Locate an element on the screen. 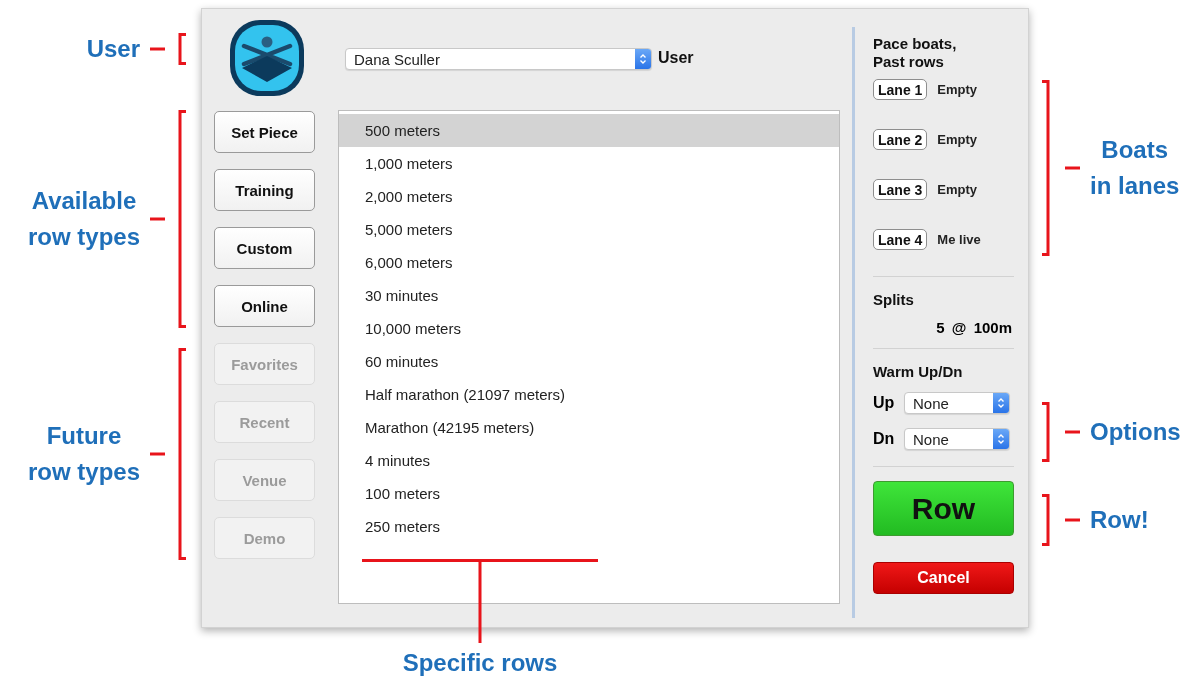 Image resolution: width=1200 pixels, height=692 pixels. field-label: Dn is located at coordinates (884, 439).